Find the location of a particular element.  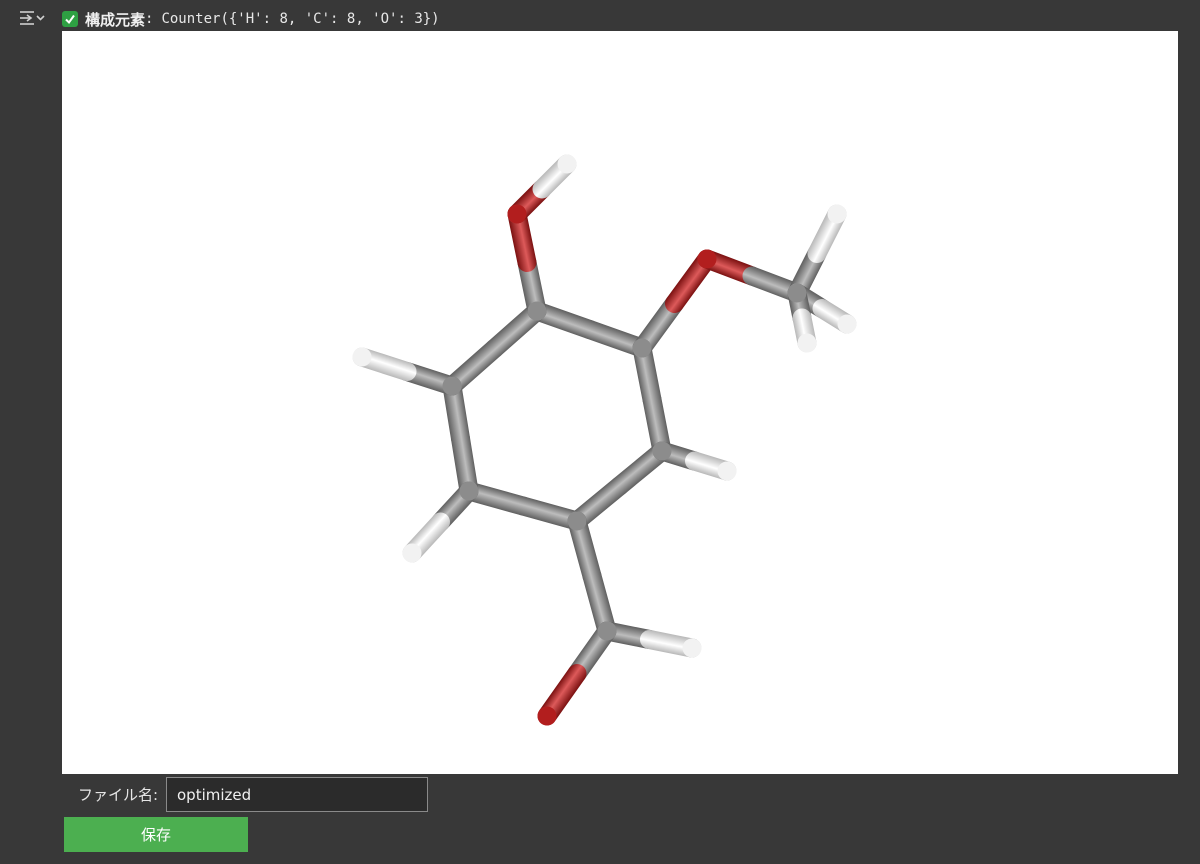

save-button: 保存 is located at coordinates (156, 834).